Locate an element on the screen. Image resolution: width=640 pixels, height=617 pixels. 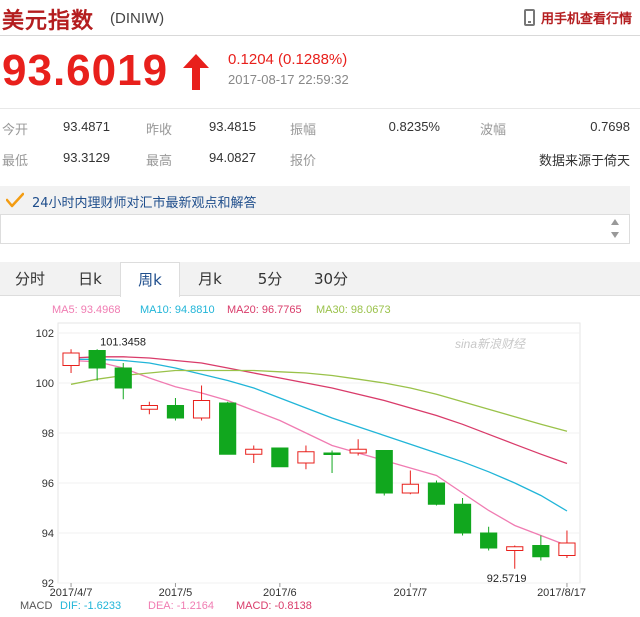
high-annotation: 101.3458 is located at coordinates (123, 342).